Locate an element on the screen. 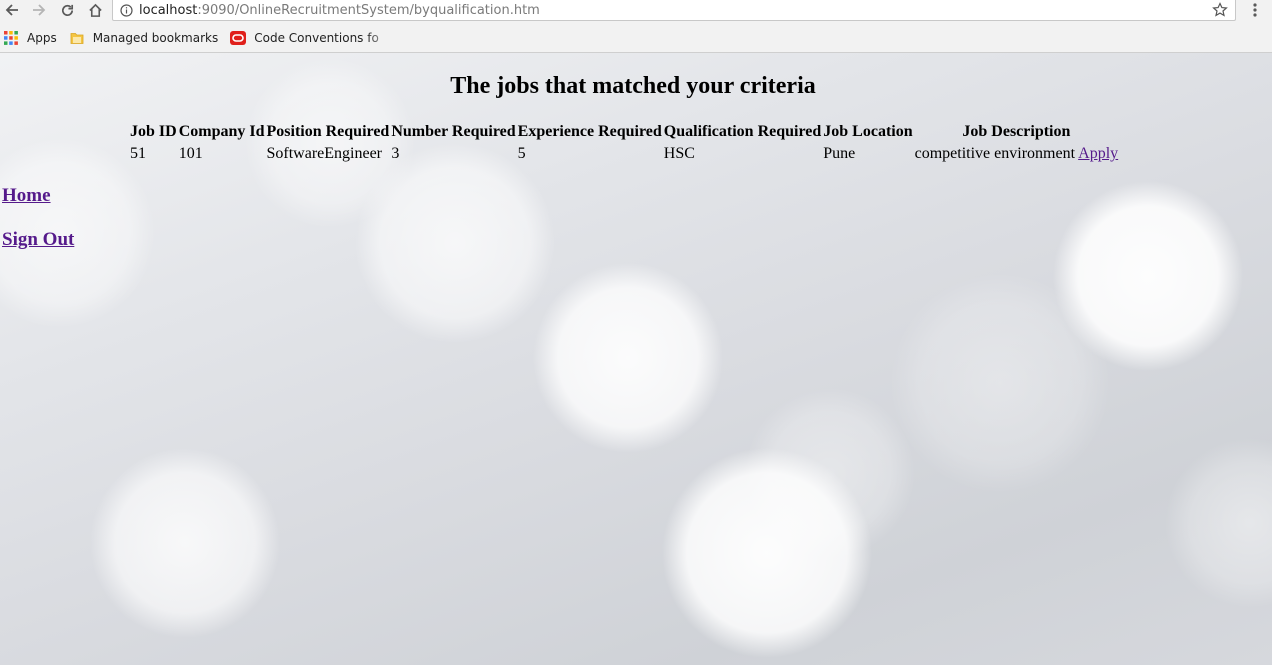  header-location: Job Location is located at coordinates (868, 131).